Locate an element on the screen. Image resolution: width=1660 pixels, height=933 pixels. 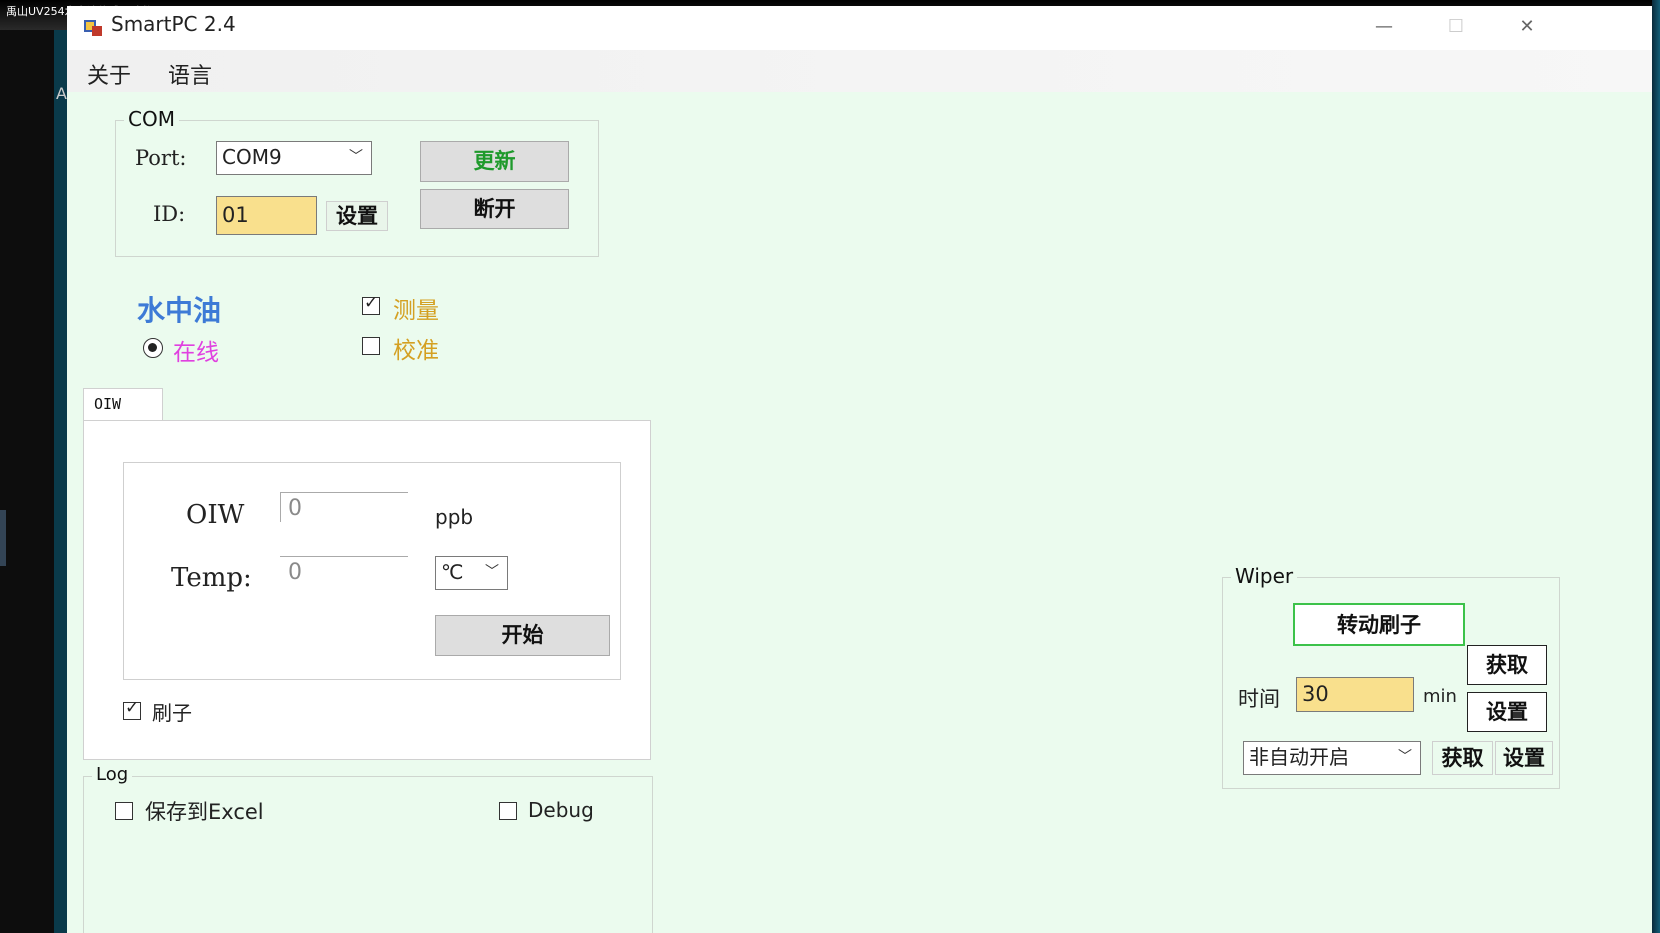
time-label: 时间 is located at coordinates (1259, 699).